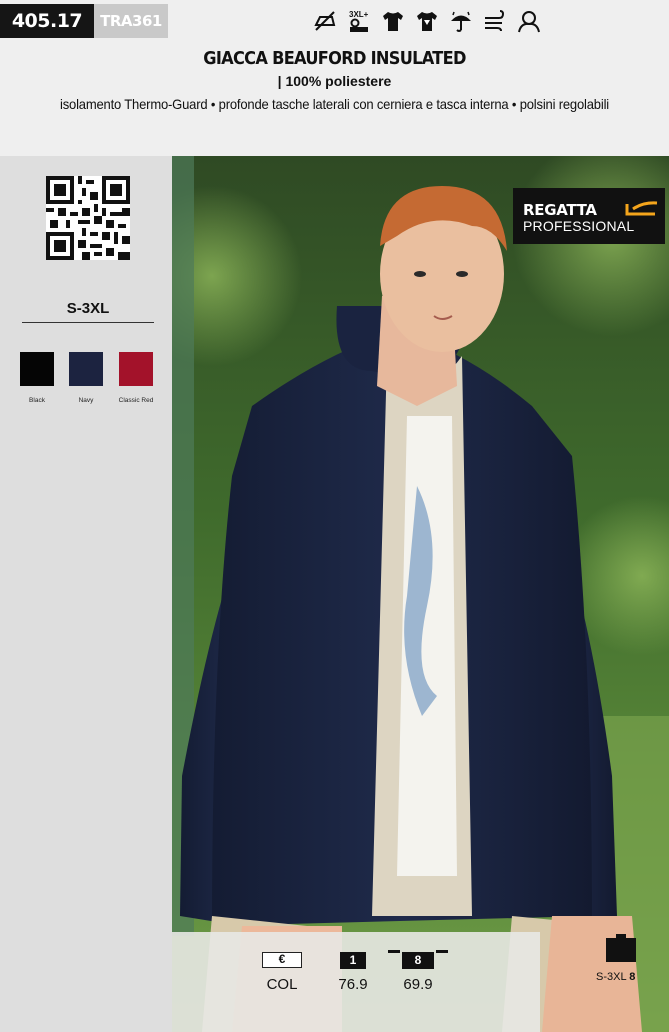  What do you see at coordinates (394, 951) in the screenshot?
I see `tier-dash-left` at bounding box center [394, 951].